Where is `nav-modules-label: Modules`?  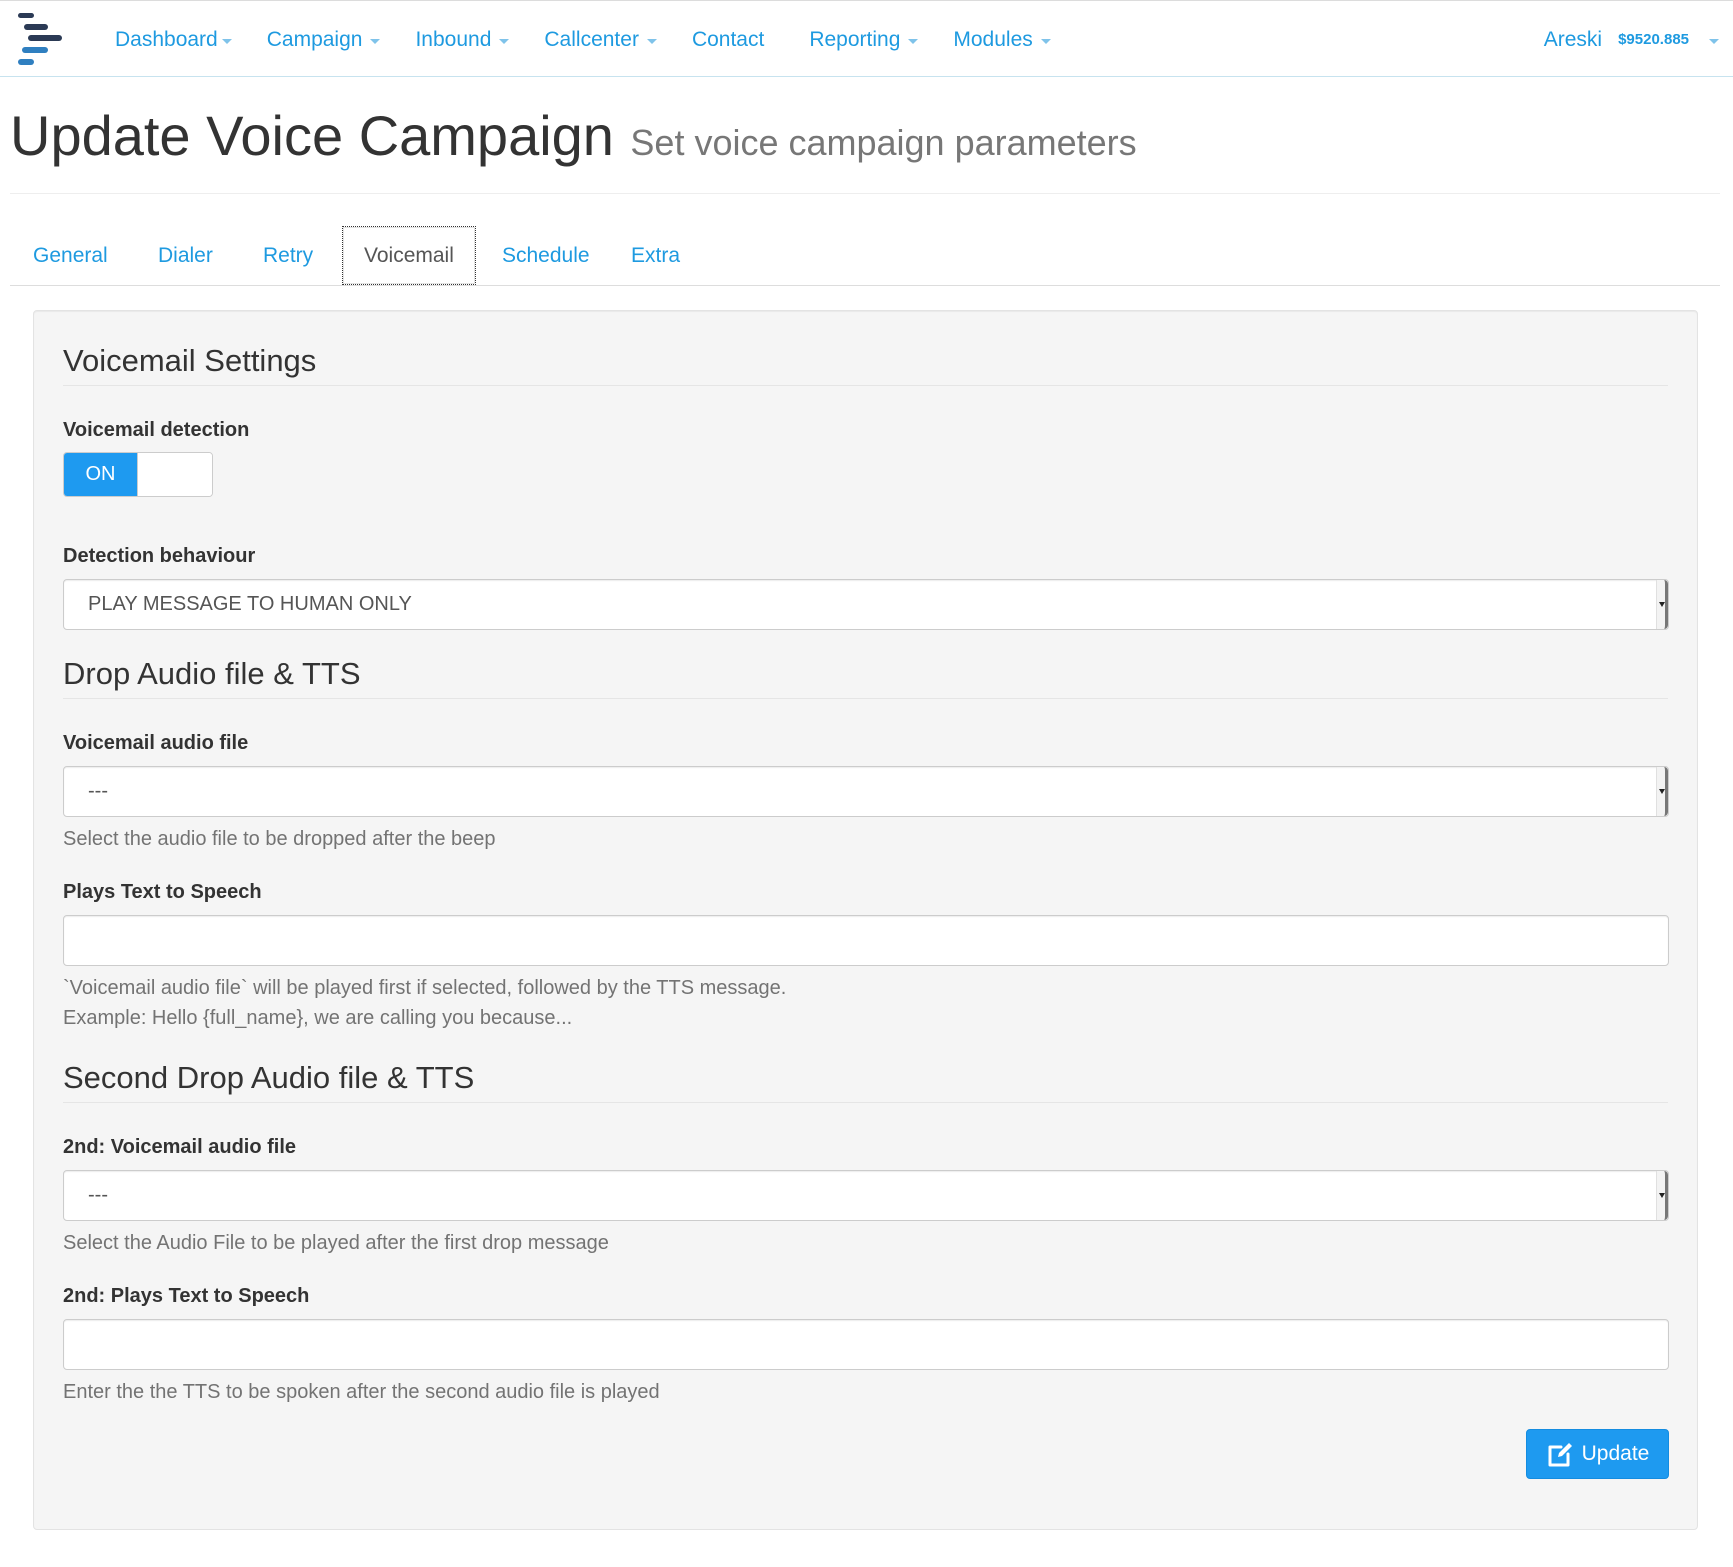
nav-modules-label: Modules is located at coordinates (993, 39).